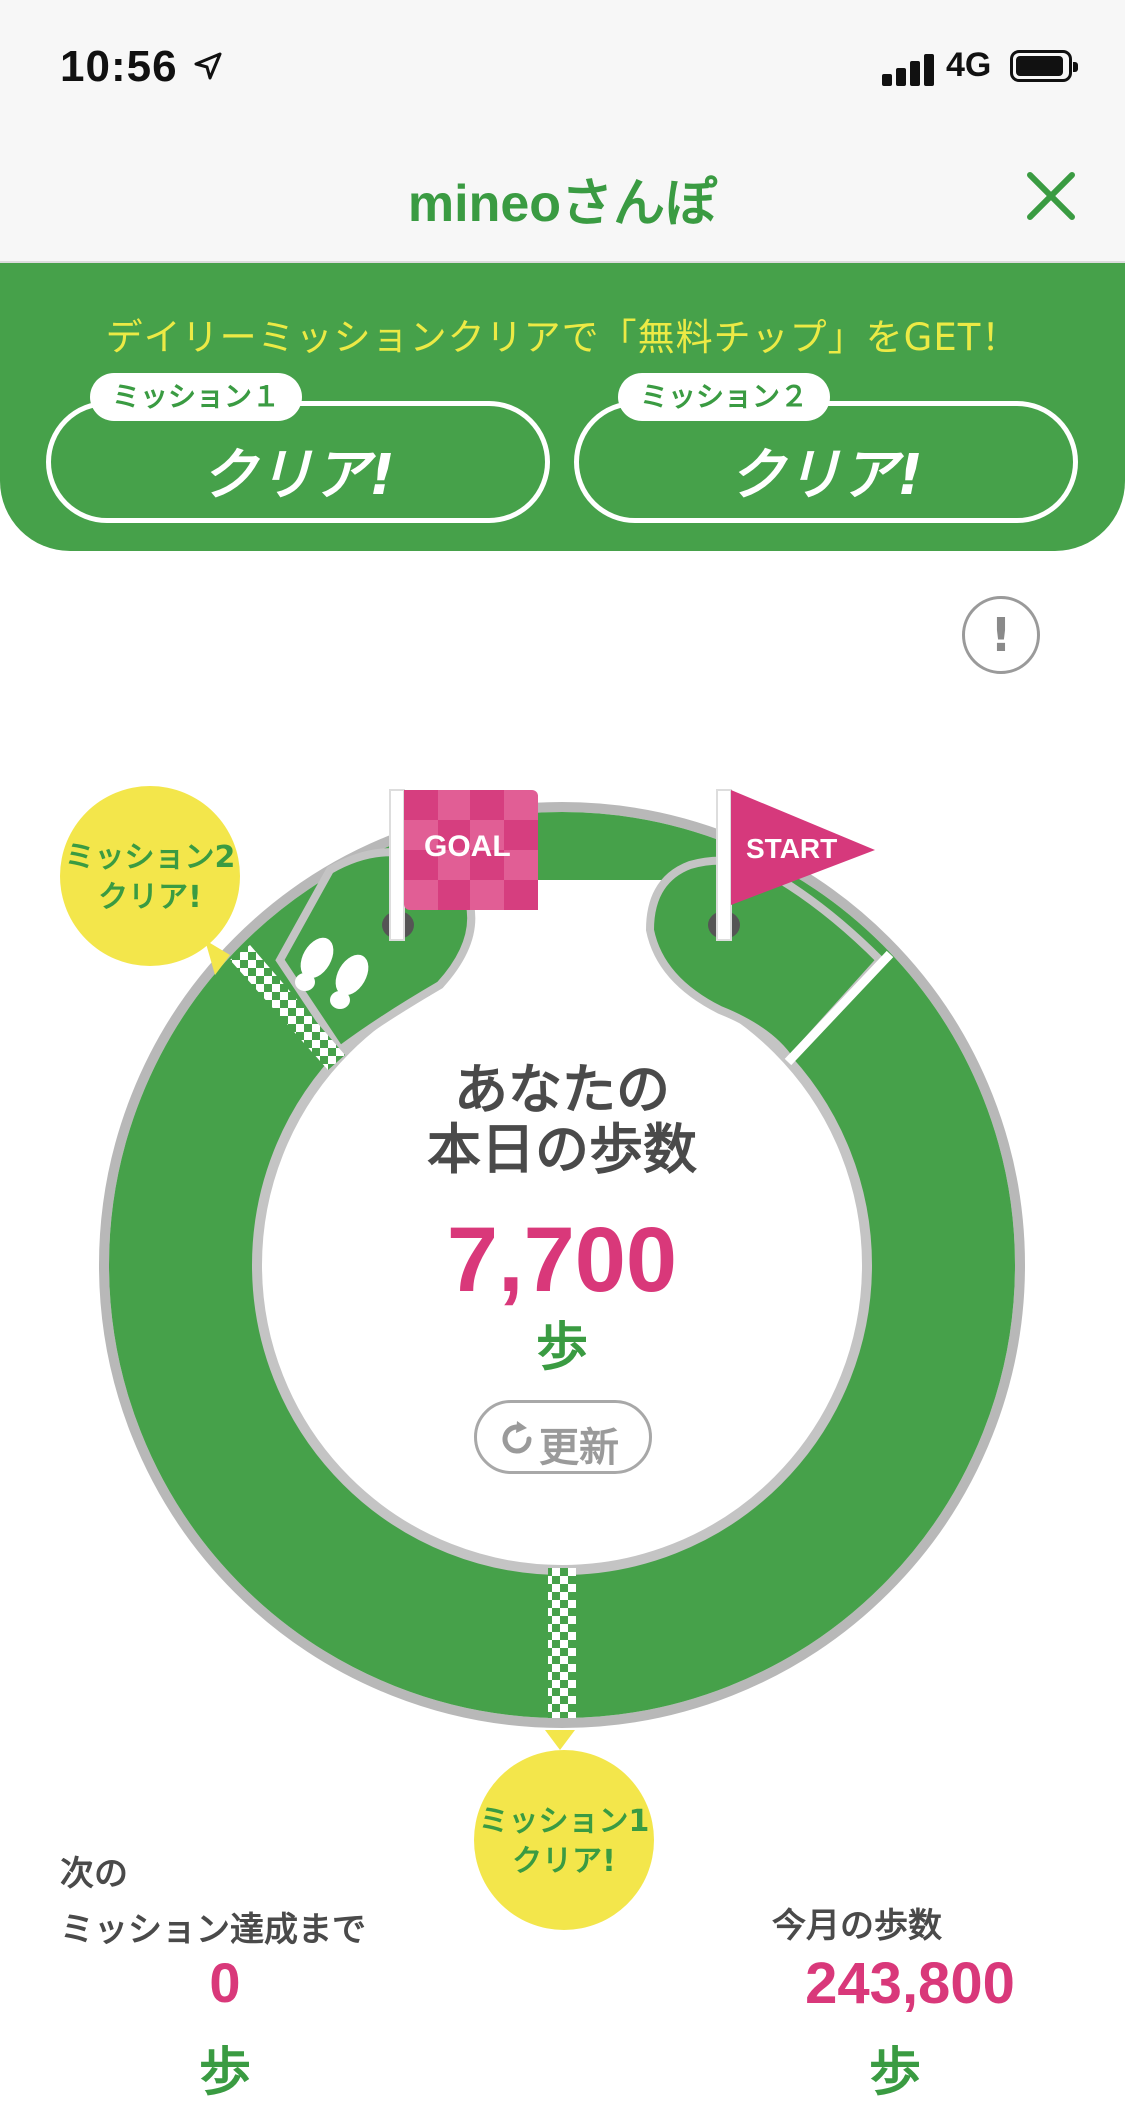 The image size is (1125, 2111). What do you see at coordinates (224, 2073) in the screenshot?
I see `next-mission-unit: 歩` at bounding box center [224, 2073].